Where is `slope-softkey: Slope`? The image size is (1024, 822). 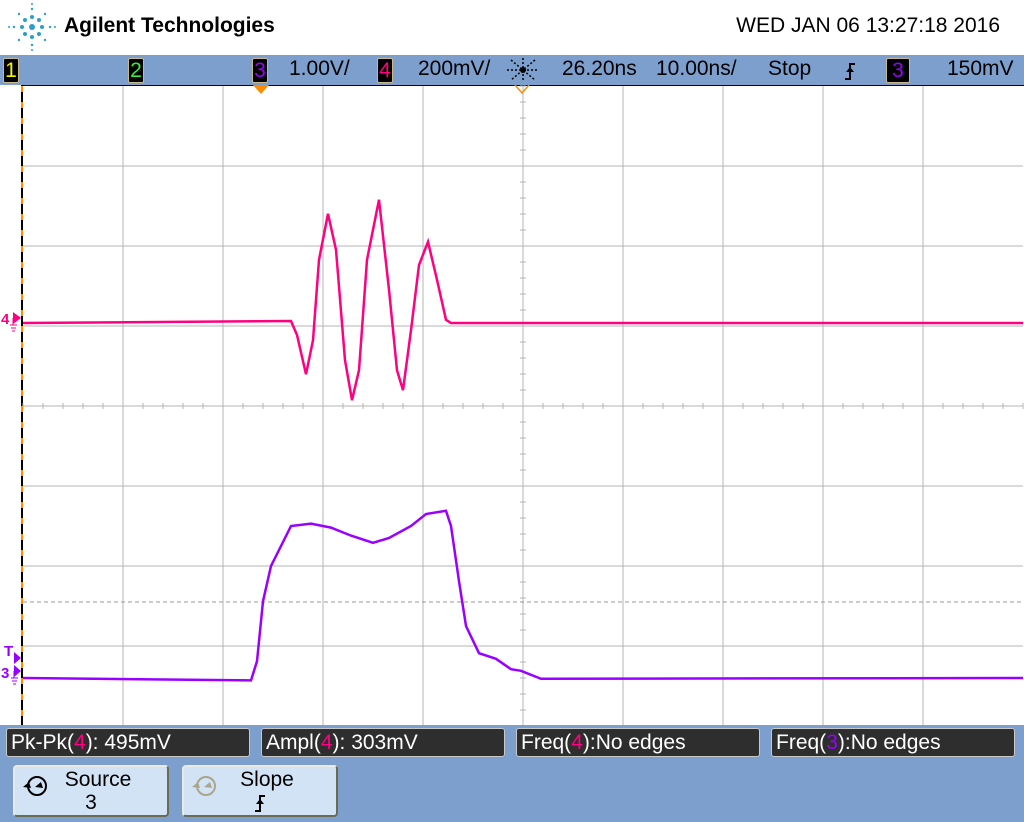
slope-softkey: Slope is located at coordinates (260, 791).